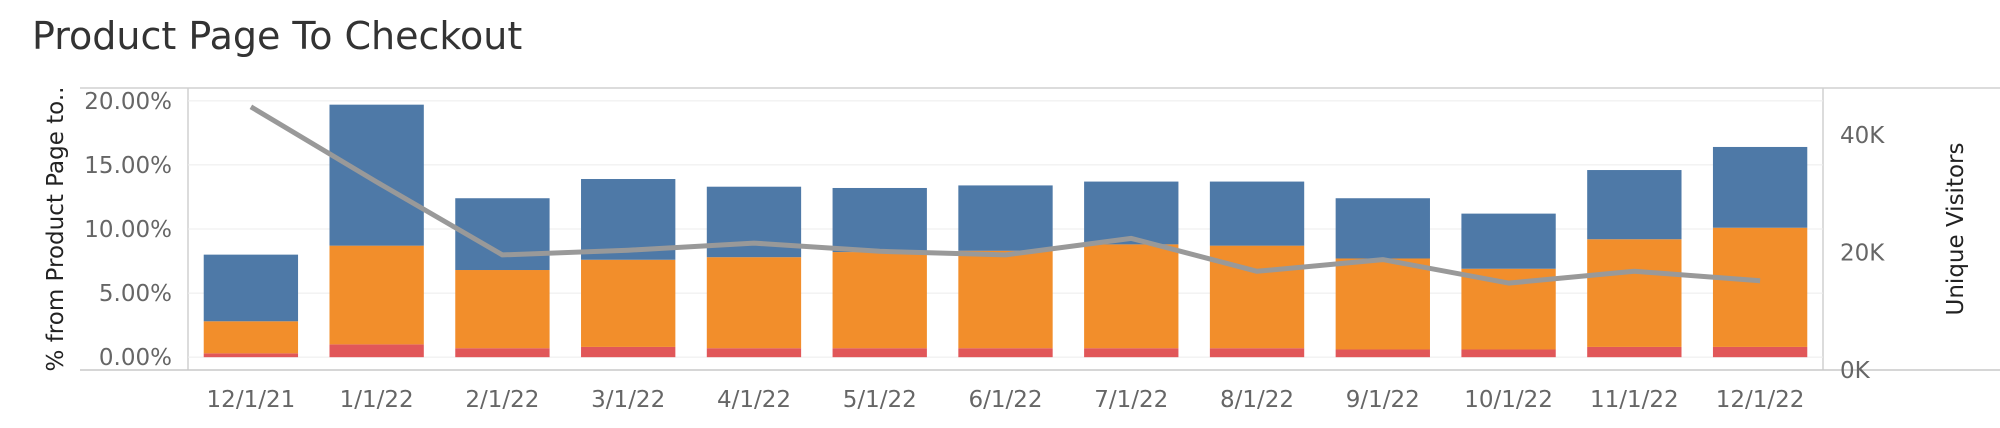  What do you see at coordinates (128, 230) in the screenshot?
I see `y-tick-label: 10.00%` at bounding box center [128, 230].